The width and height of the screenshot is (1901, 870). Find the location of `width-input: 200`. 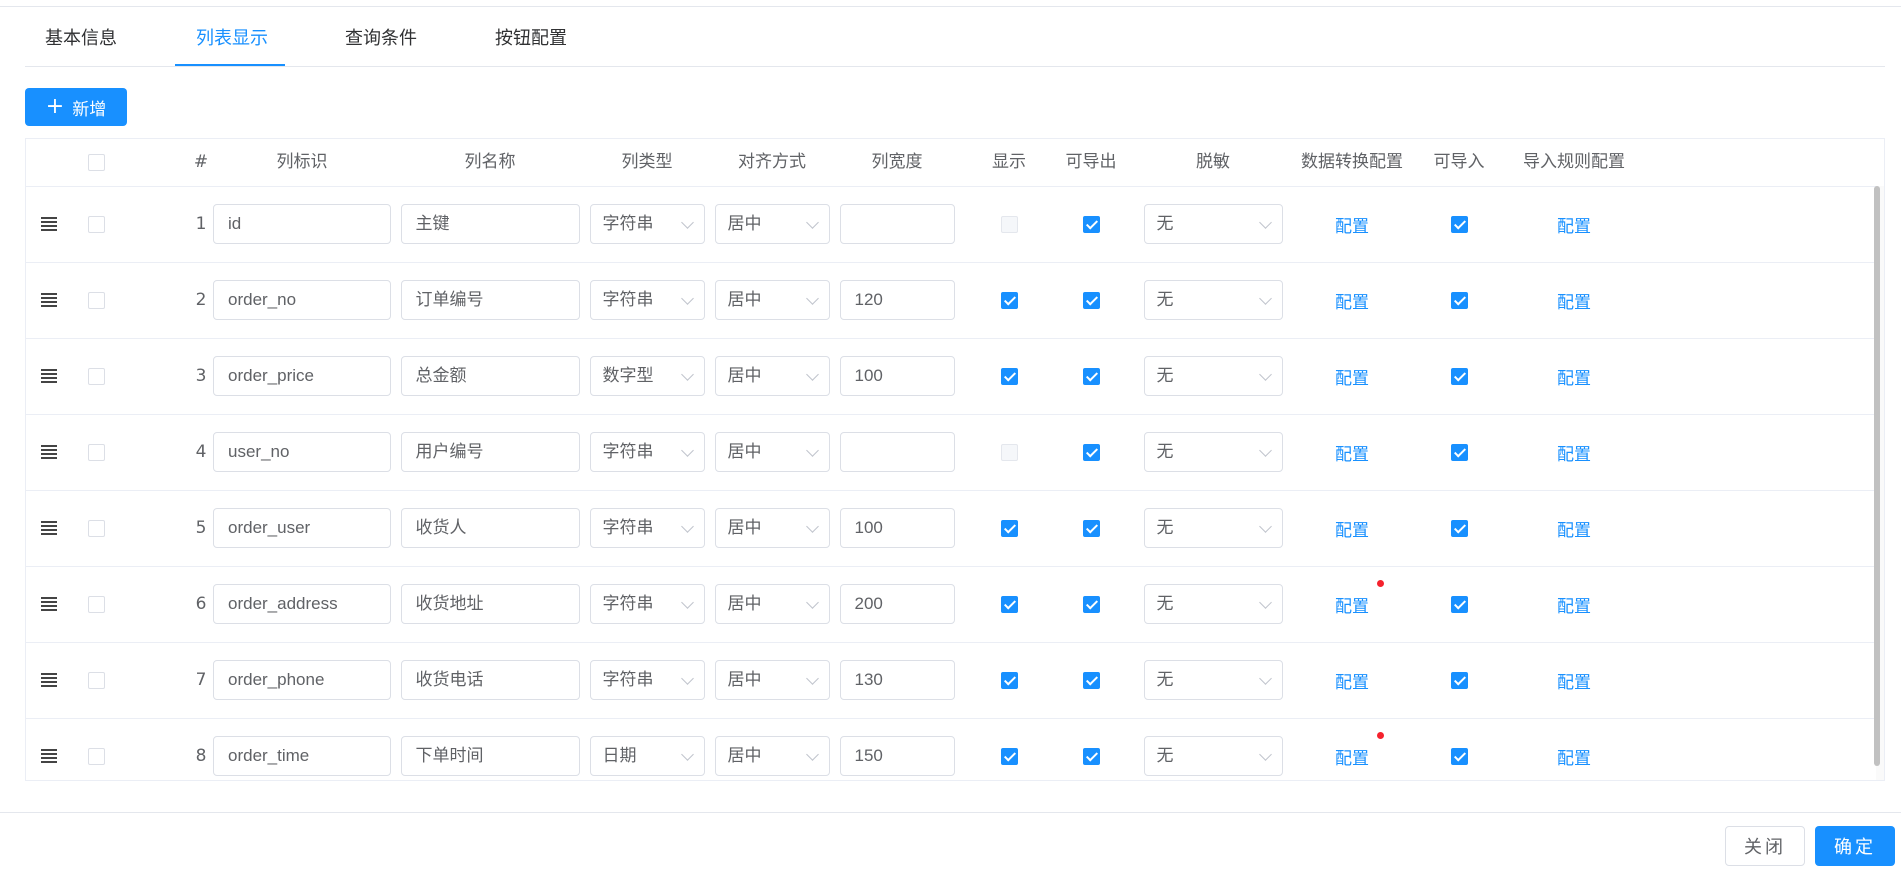

width-input: 200 is located at coordinates (897, 604).